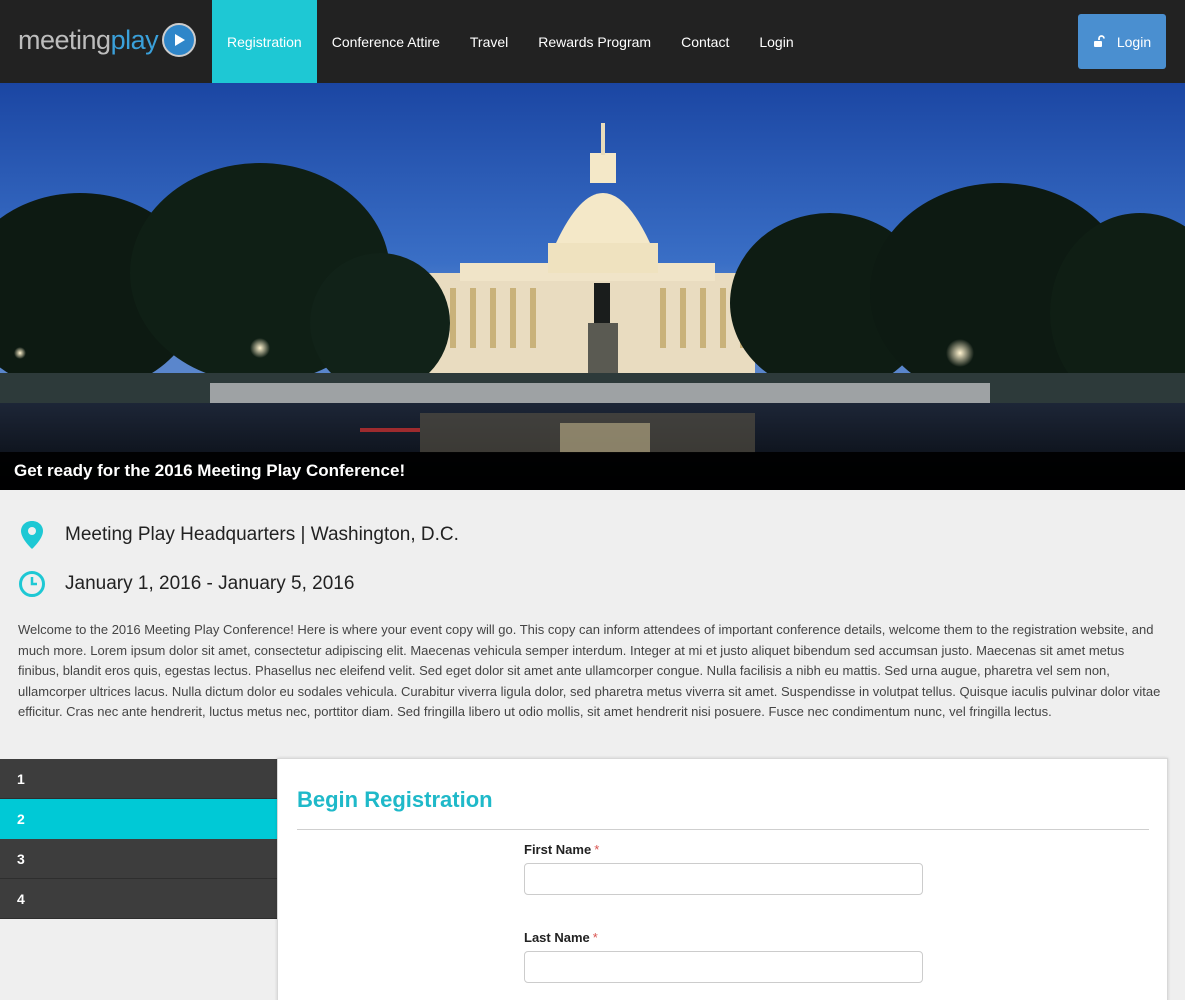 This screenshot has width=1185, height=1000. I want to click on nav-rewards-program: Rewards Program, so click(594, 41).